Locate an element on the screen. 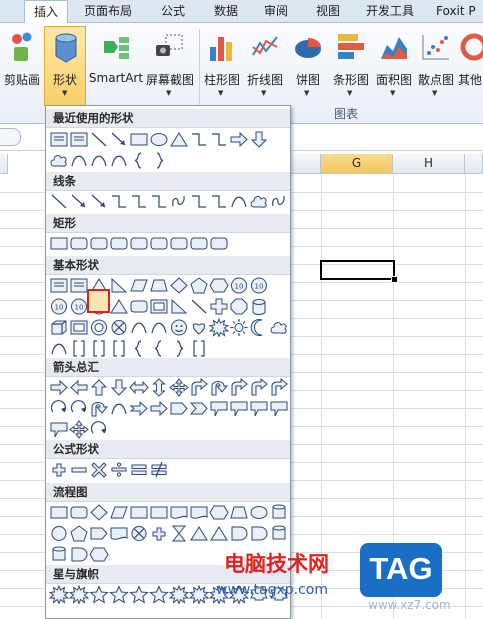 This screenshot has width=483, height=619. darrow-shape is located at coordinates (259, 139).